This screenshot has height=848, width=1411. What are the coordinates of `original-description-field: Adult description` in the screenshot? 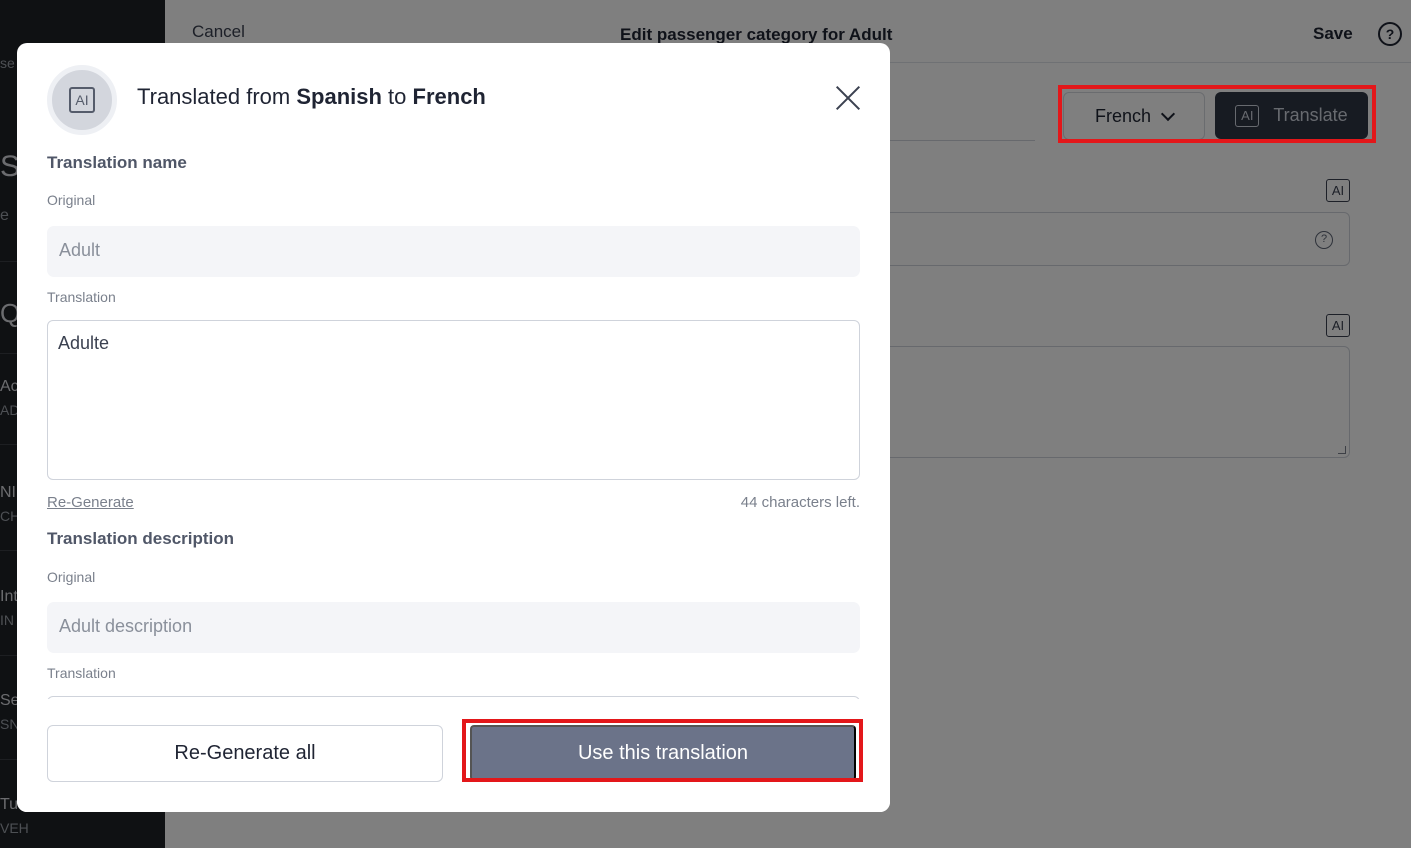 It's located at (453, 627).